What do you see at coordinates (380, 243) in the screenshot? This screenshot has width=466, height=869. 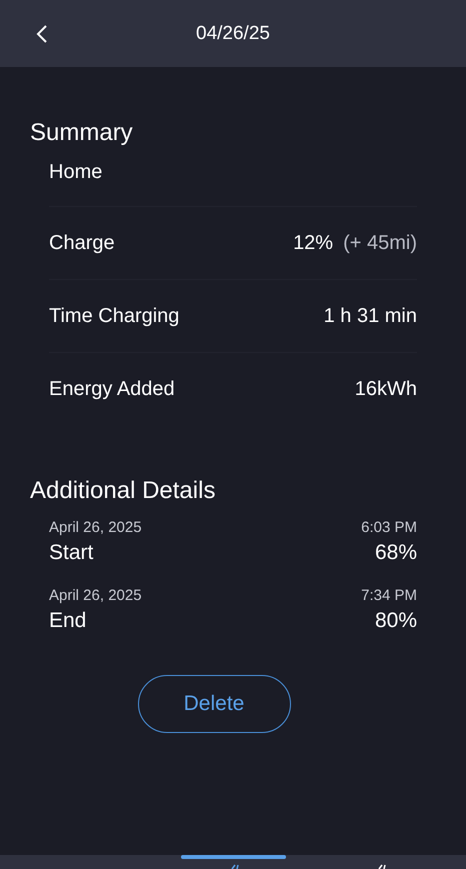 I see `range-added: (+ 45mi)` at bounding box center [380, 243].